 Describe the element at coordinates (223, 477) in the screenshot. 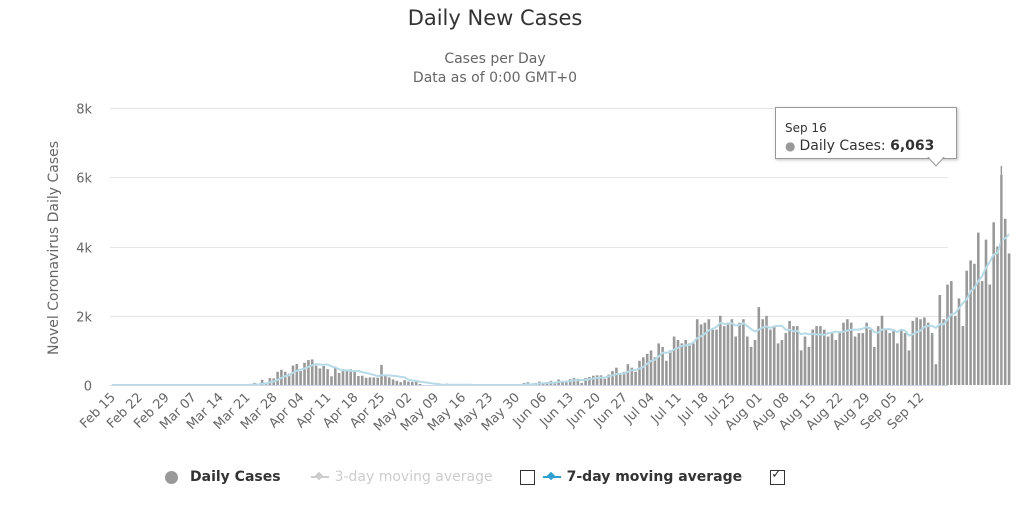

I see `legend-item-daily-cases: Daily Cases` at that location.